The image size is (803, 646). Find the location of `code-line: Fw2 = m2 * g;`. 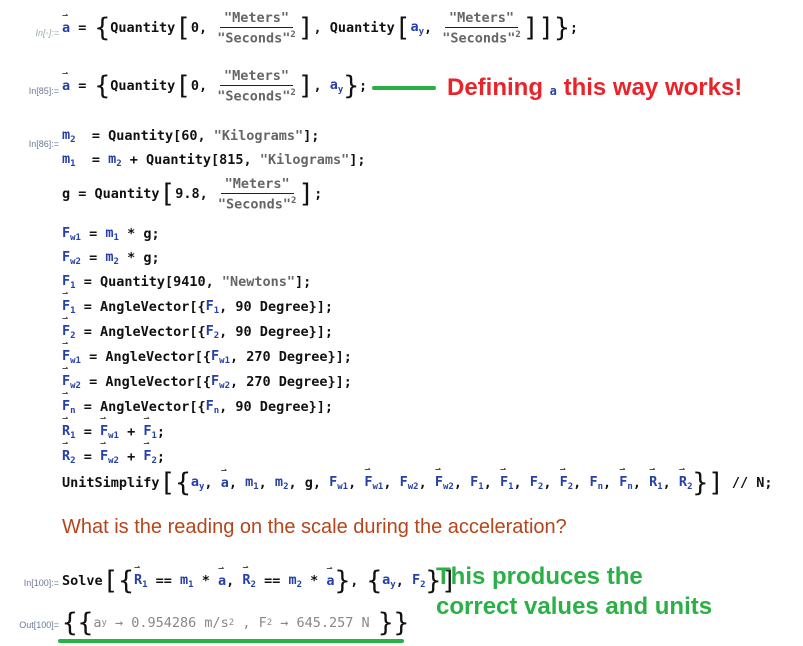

code-line: Fw2 = m2 * g; is located at coordinates (111, 258).